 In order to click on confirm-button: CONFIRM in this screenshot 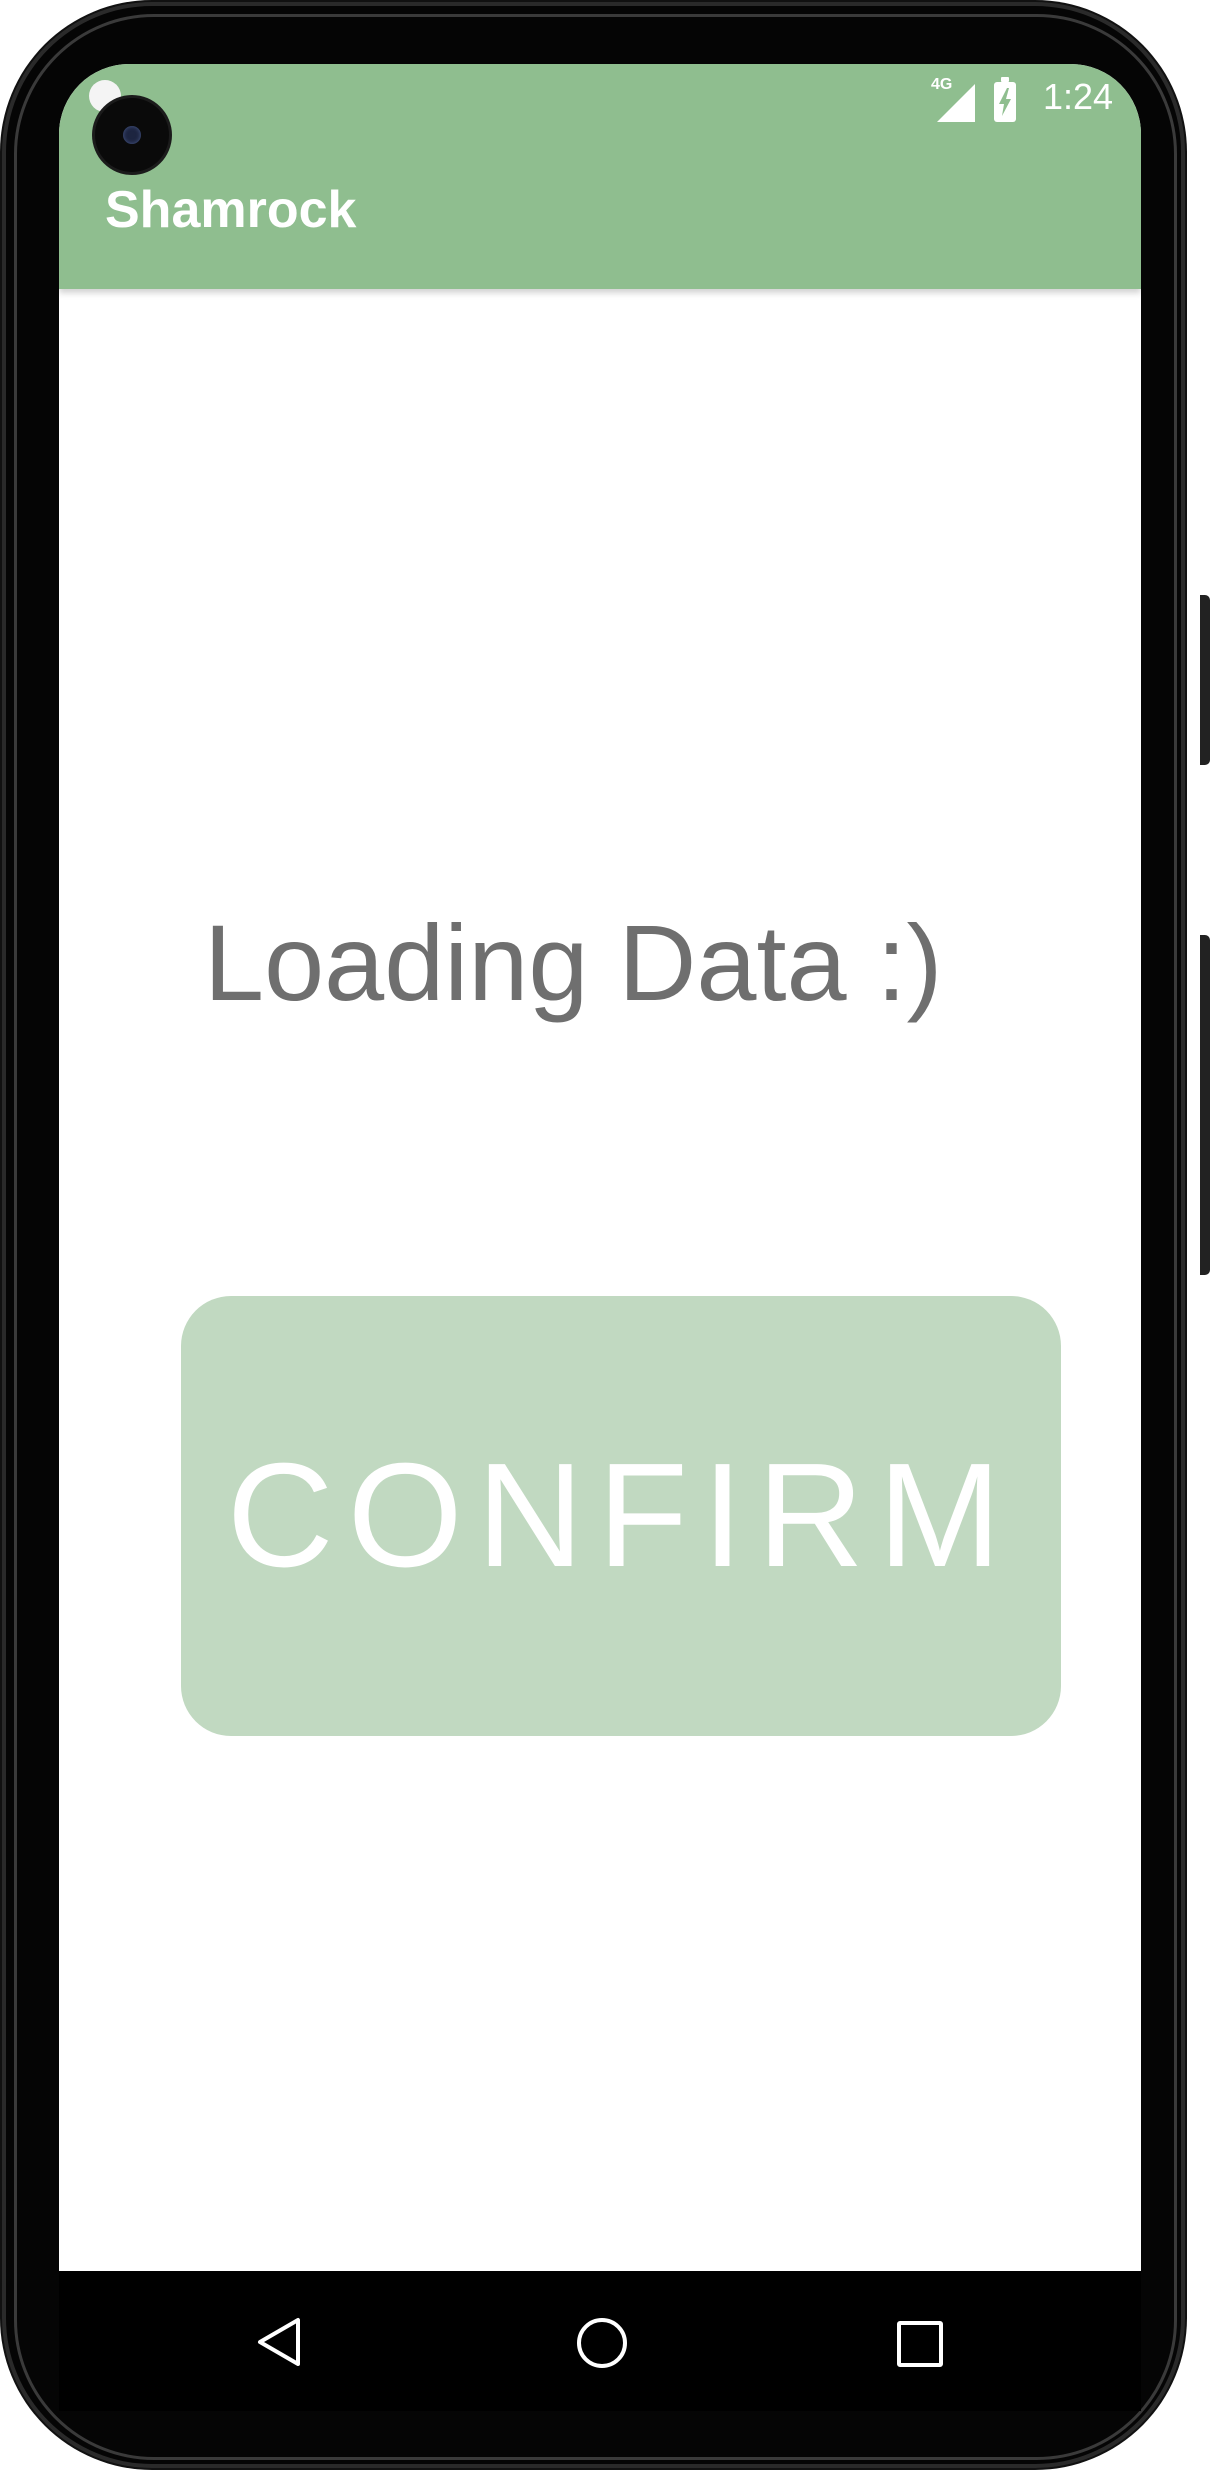, I will do `click(621, 1516)`.